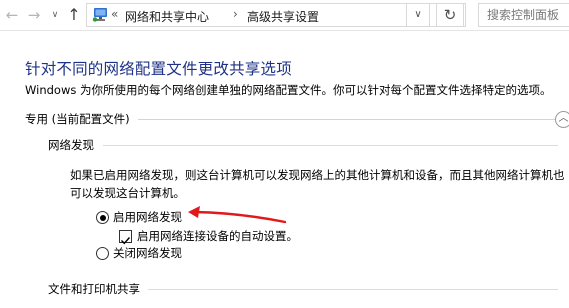 Image resolution: width=569 pixels, height=308 pixels. I want to click on radio-button-checked, so click(102, 217).